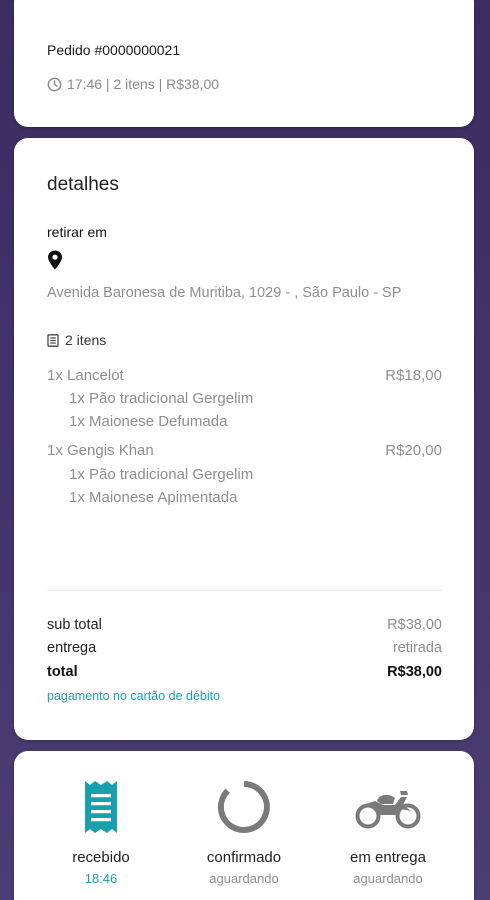  I want to click on step-label: em entrega, so click(388, 857).